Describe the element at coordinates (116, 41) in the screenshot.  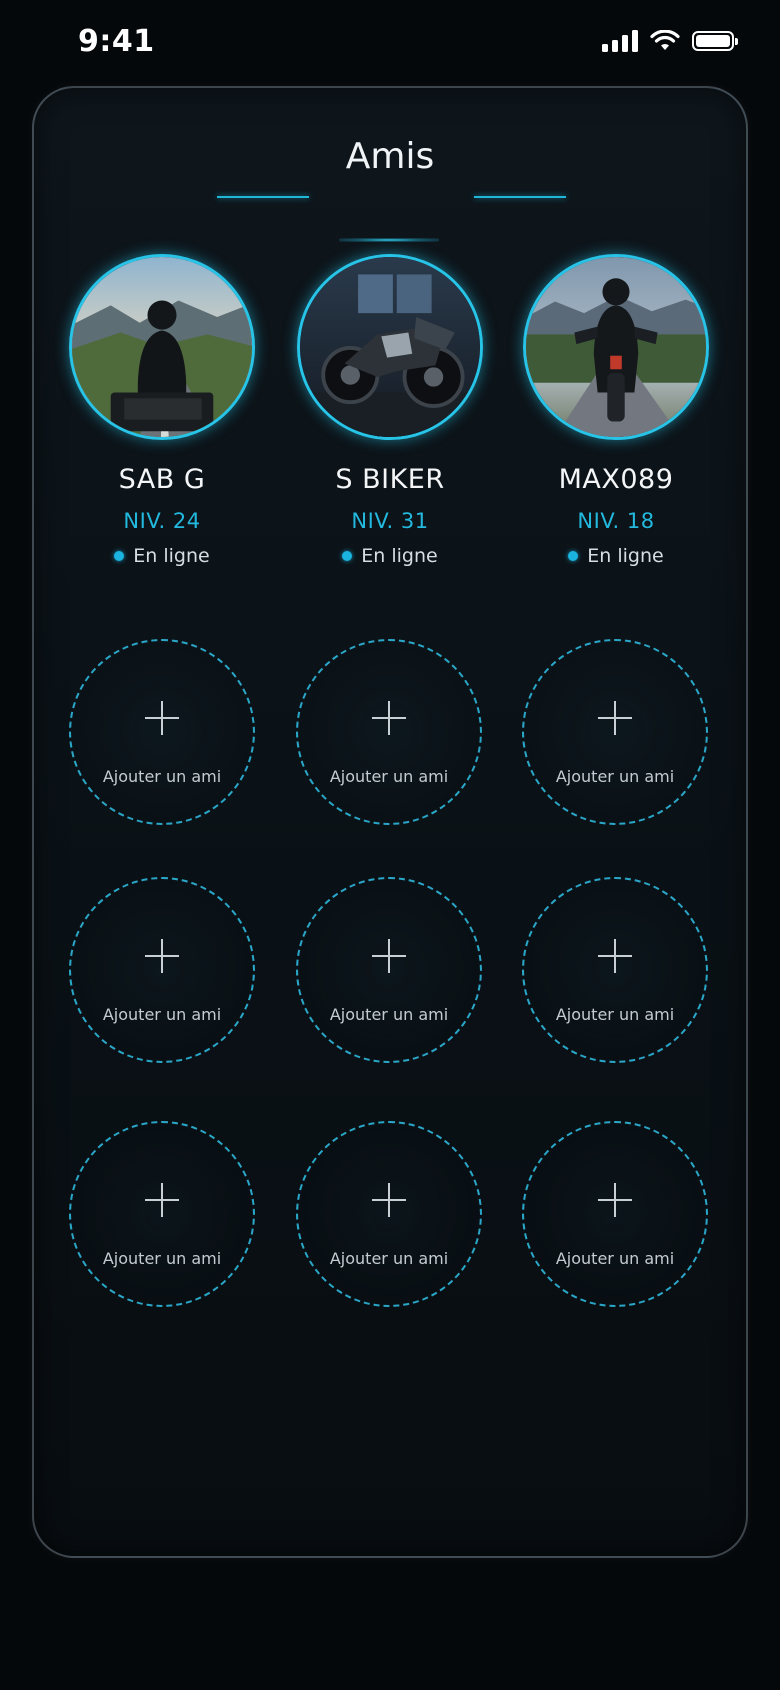
I see `status-time: 9:41` at that location.